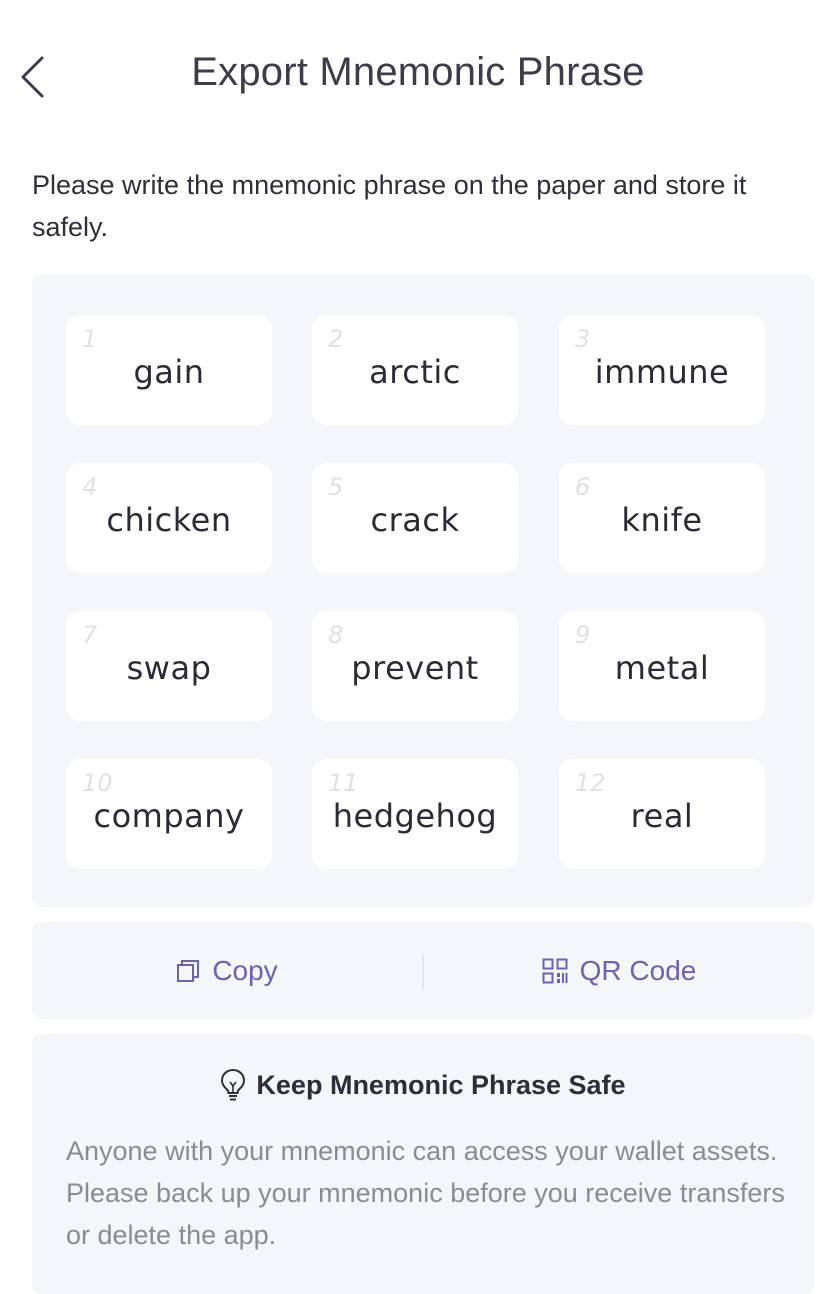  Describe the element at coordinates (97, 783) in the screenshot. I see `word-index: 10` at that location.